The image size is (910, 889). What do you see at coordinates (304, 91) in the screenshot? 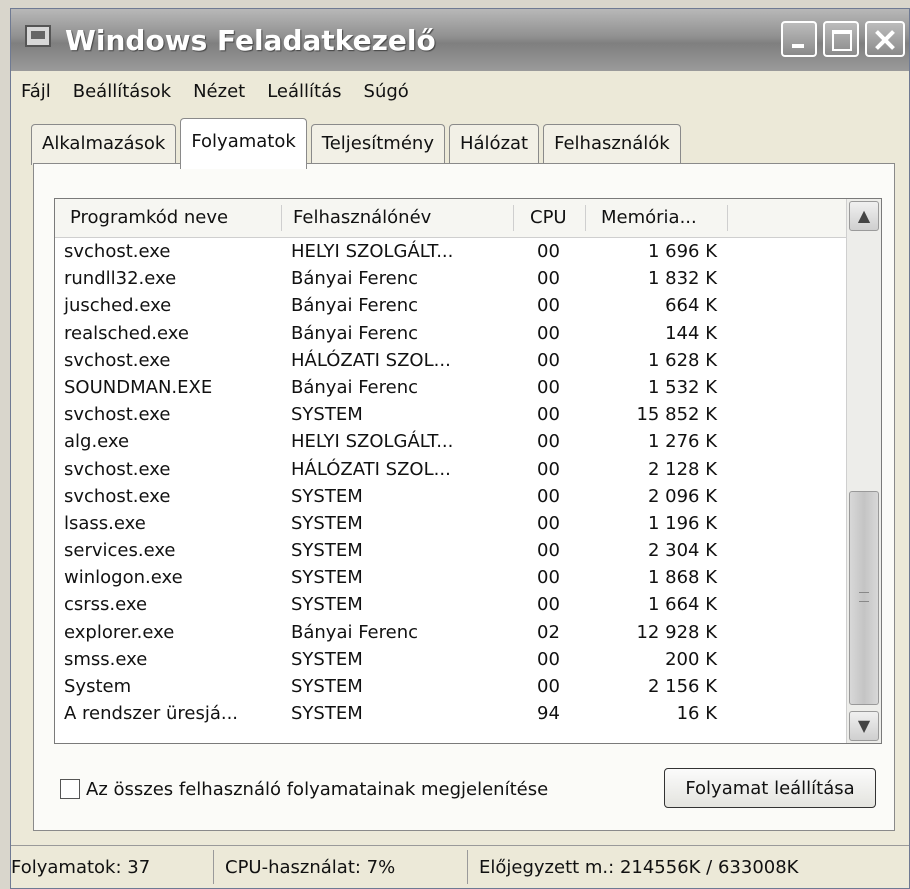
I see `menu-shutdown: Leállítás` at bounding box center [304, 91].